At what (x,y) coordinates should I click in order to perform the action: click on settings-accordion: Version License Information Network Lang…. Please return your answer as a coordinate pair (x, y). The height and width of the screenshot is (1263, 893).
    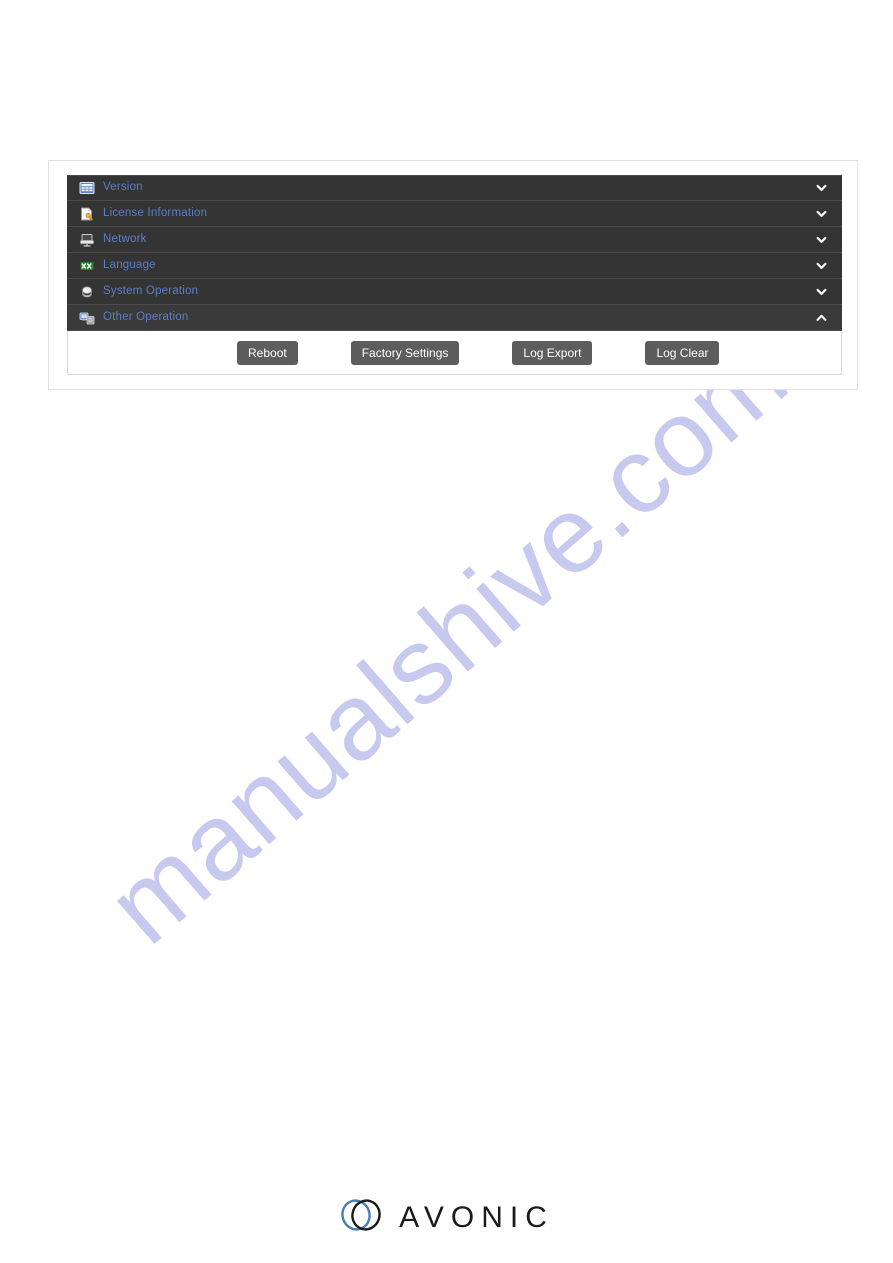
    Looking at the image, I should click on (454, 275).